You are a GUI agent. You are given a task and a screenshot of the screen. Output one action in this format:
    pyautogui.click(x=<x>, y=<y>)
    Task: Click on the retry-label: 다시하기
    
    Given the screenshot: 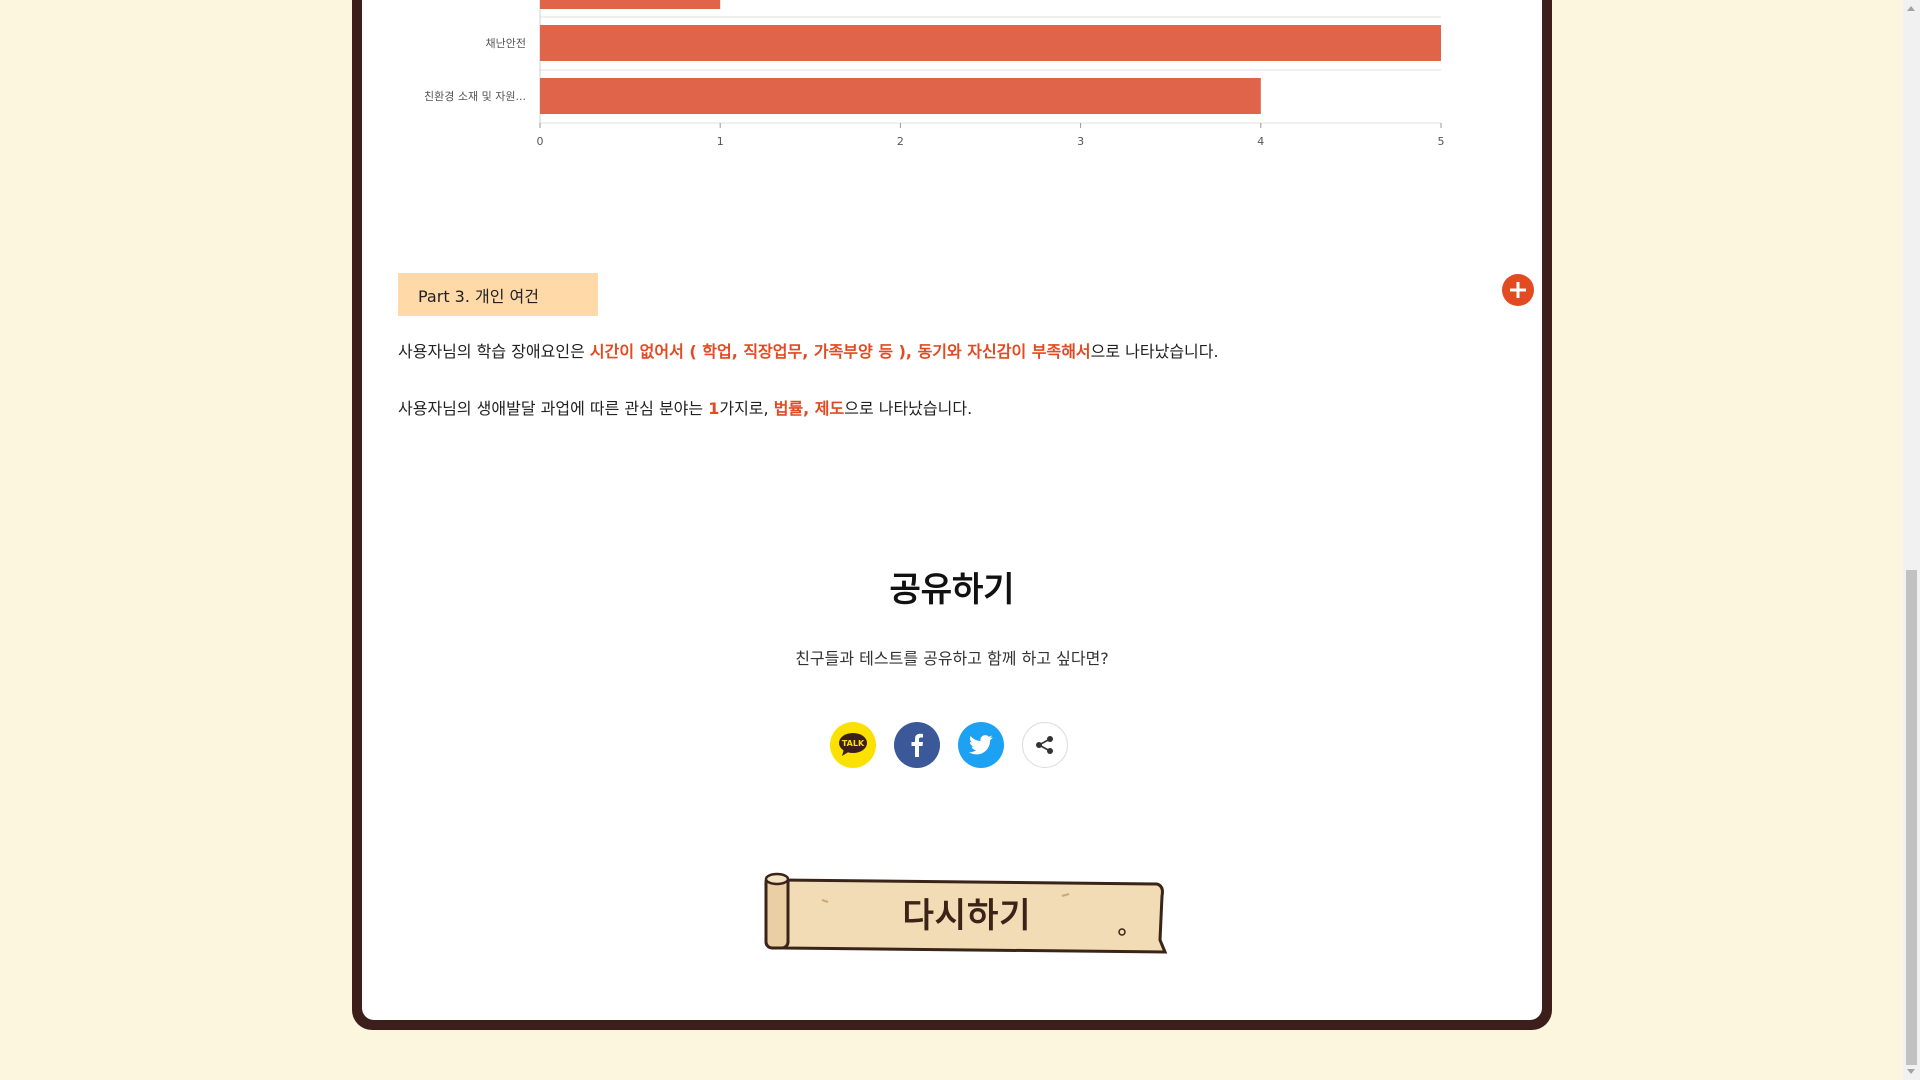 What is the action you would take?
    pyautogui.click(x=967, y=916)
    